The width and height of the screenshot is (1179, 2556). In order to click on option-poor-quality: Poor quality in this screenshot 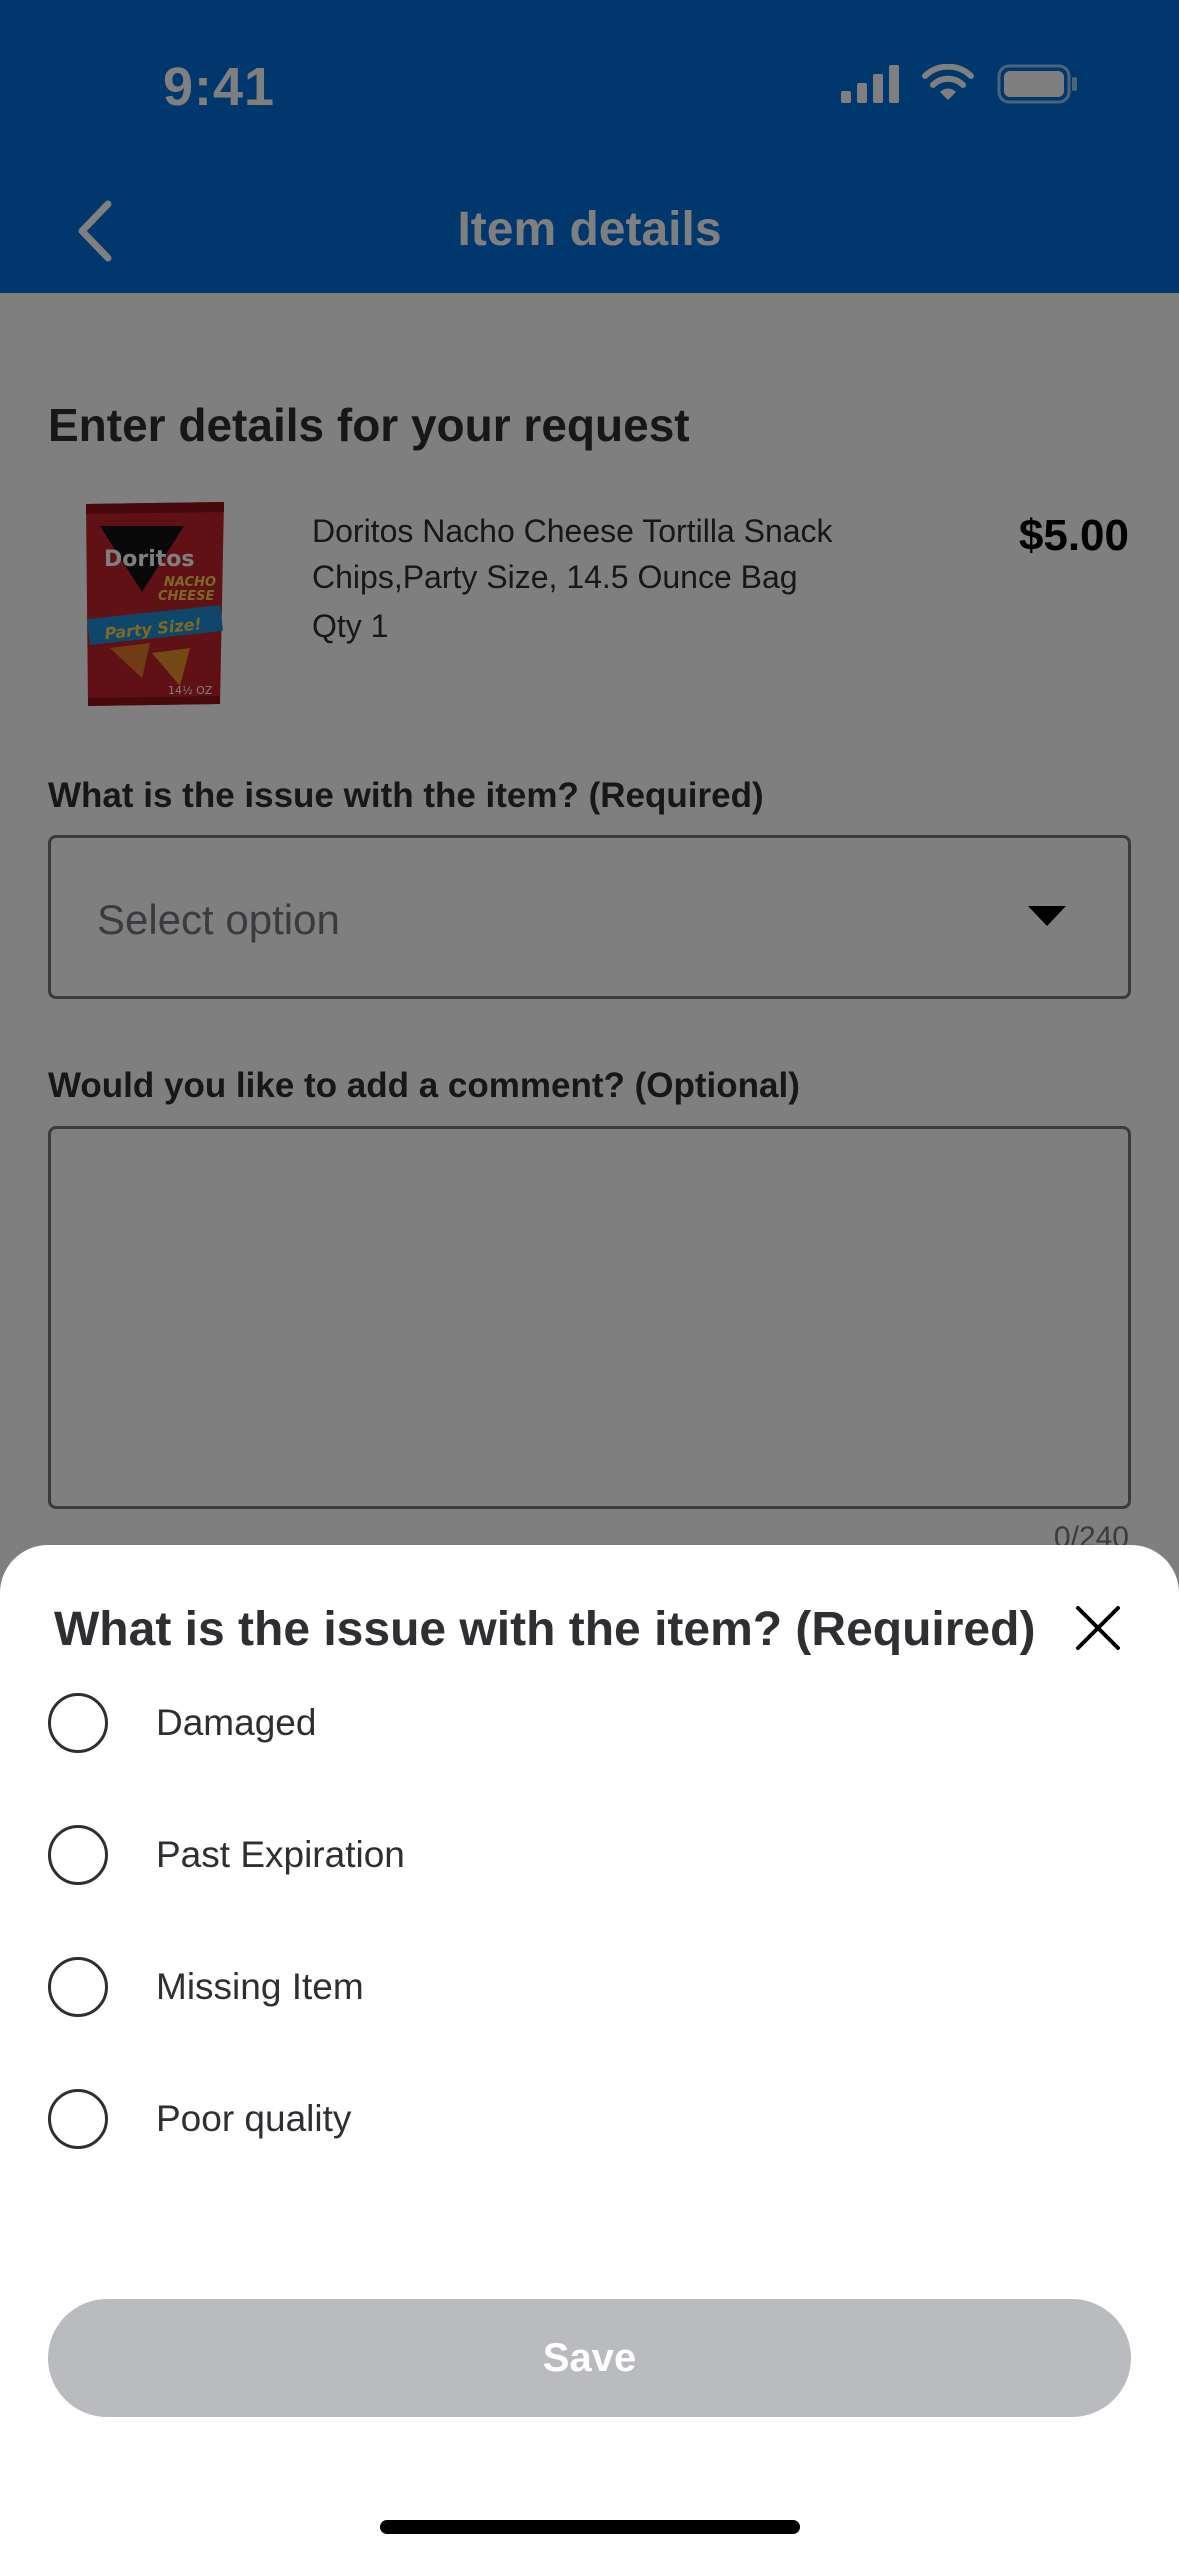, I will do `click(589, 2119)`.